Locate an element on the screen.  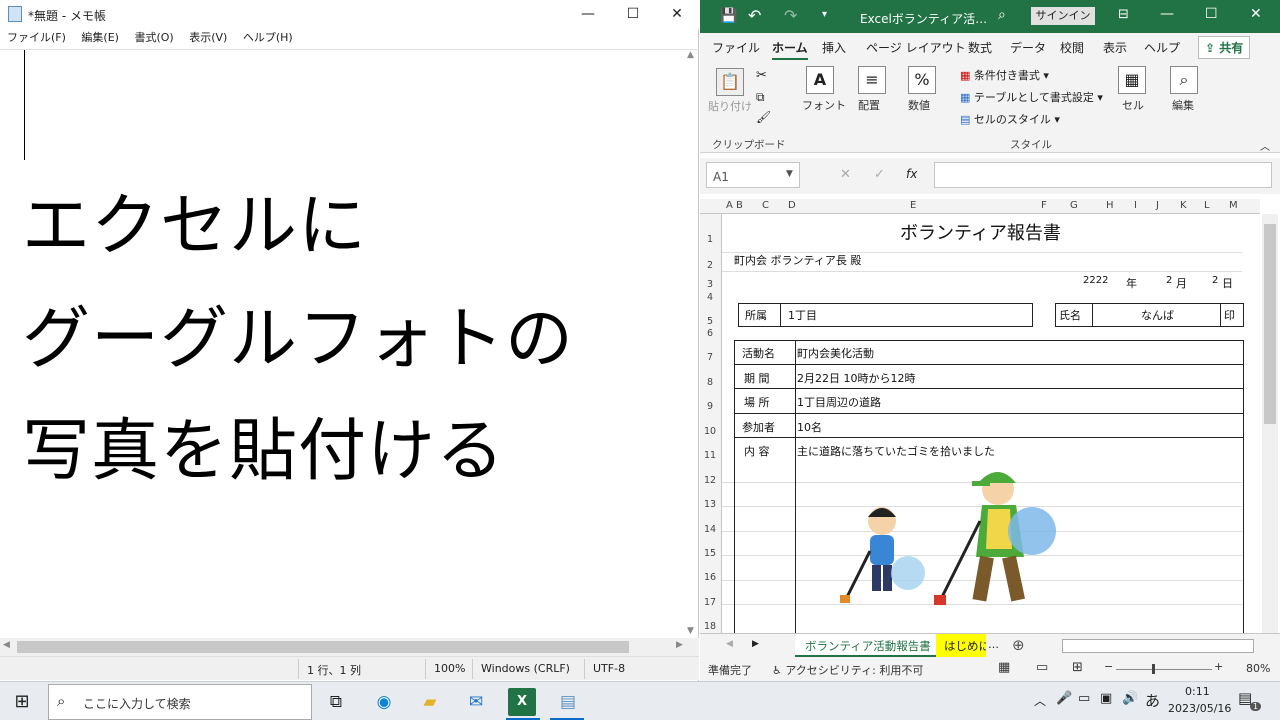
item-label-4: 参加者 is located at coordinates (758, 427).